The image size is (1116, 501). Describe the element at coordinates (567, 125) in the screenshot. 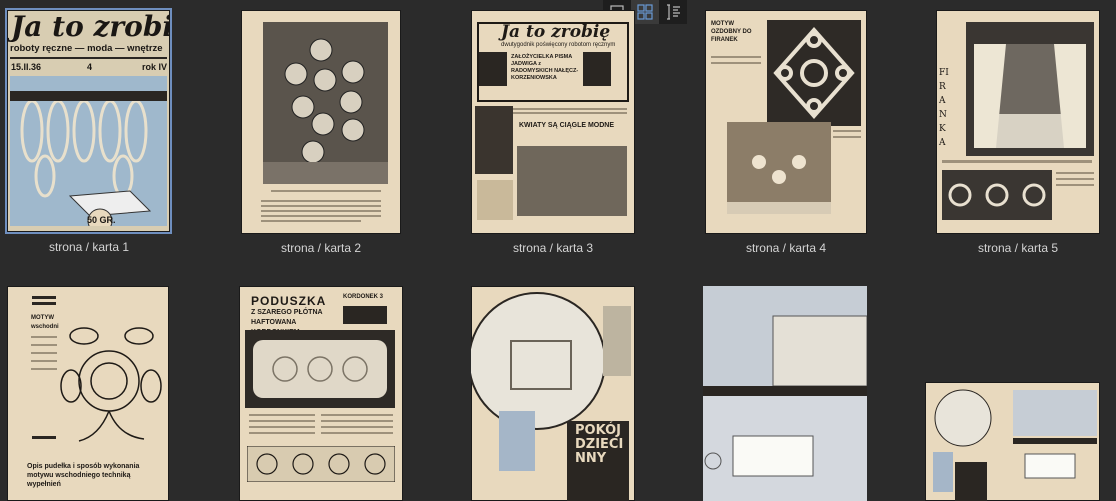

I see `page3-headline: KWIATY SĄ CIĄGLE MODNE` at that location.